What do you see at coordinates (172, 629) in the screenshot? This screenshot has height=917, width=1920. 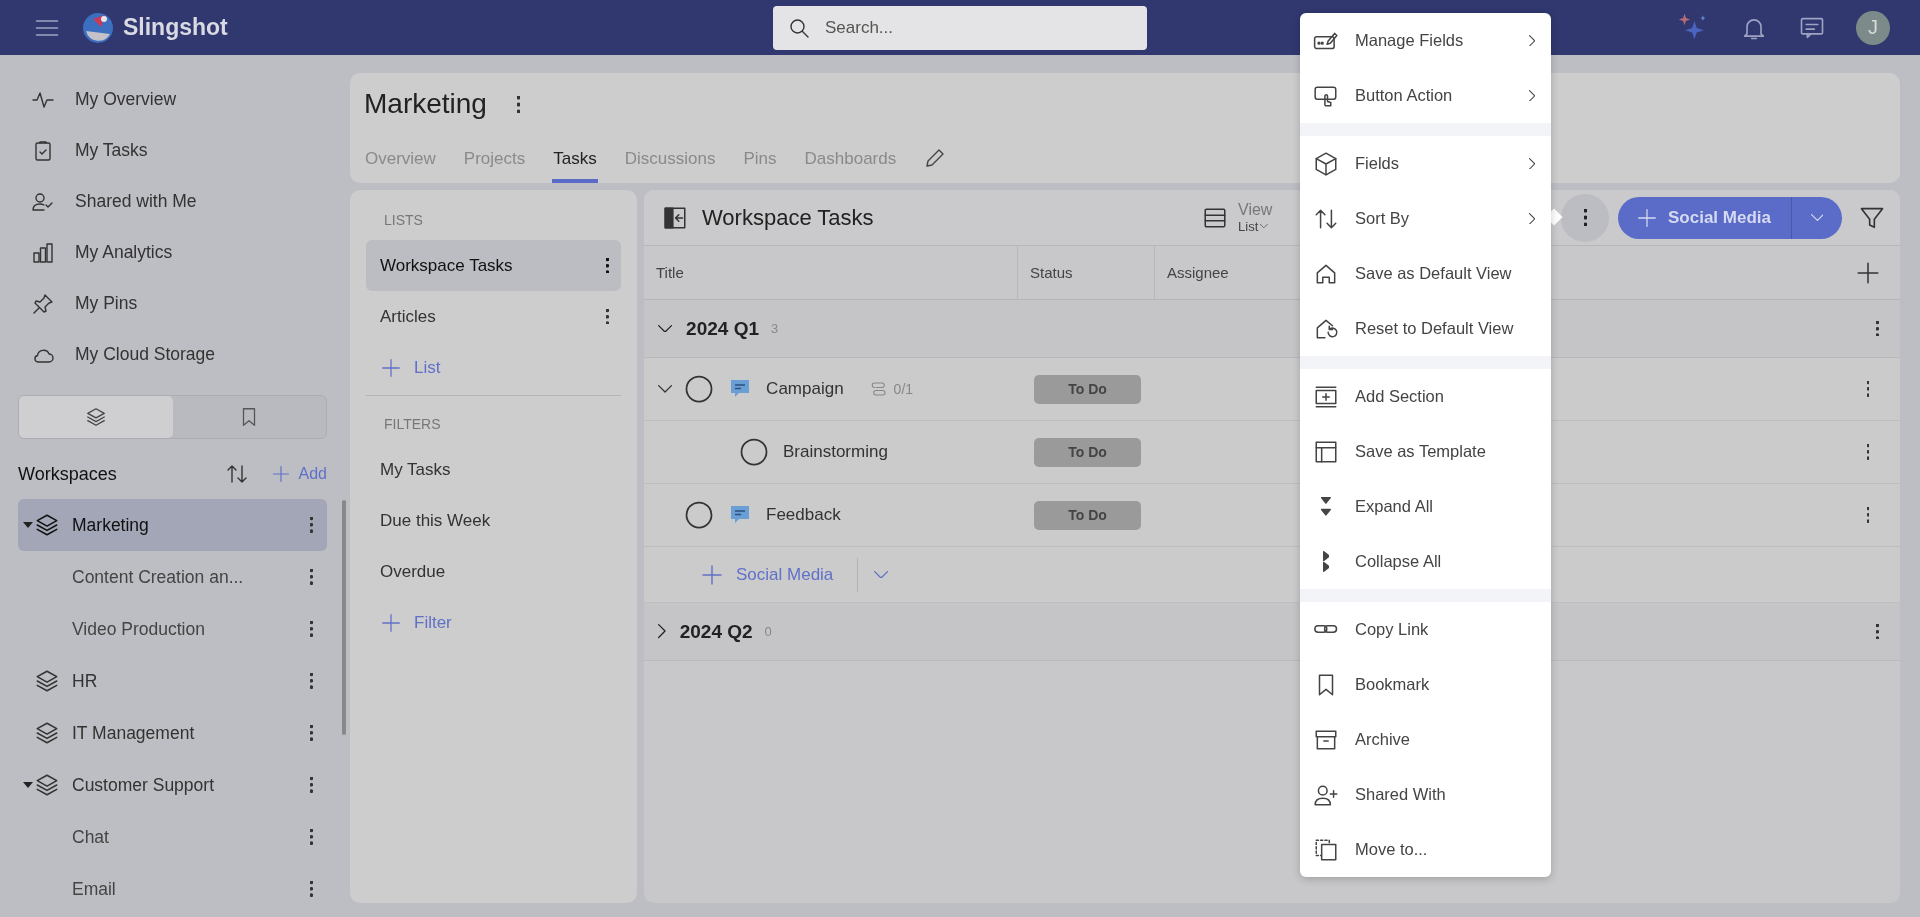 I see `workspace-item: Video Production` at bounding box center [172, 629].